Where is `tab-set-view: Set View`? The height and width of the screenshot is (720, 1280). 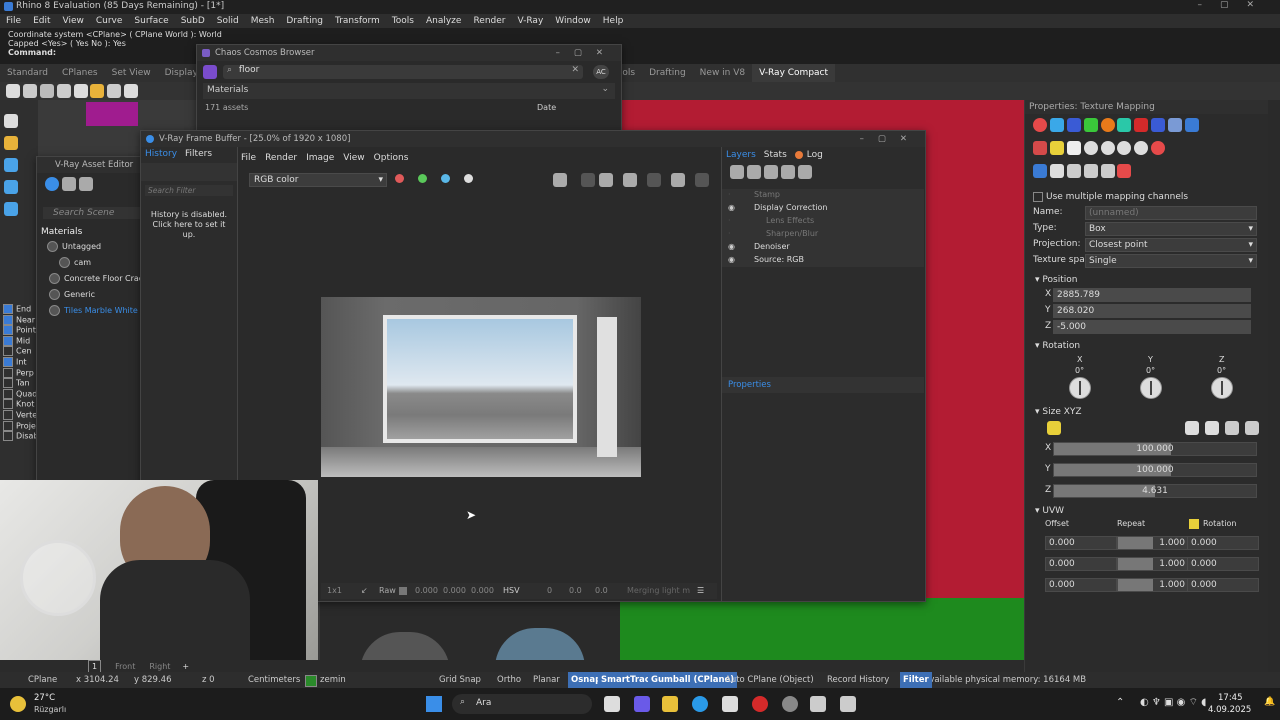 tab-set-view: Set View is located at coordinates (131, 73).